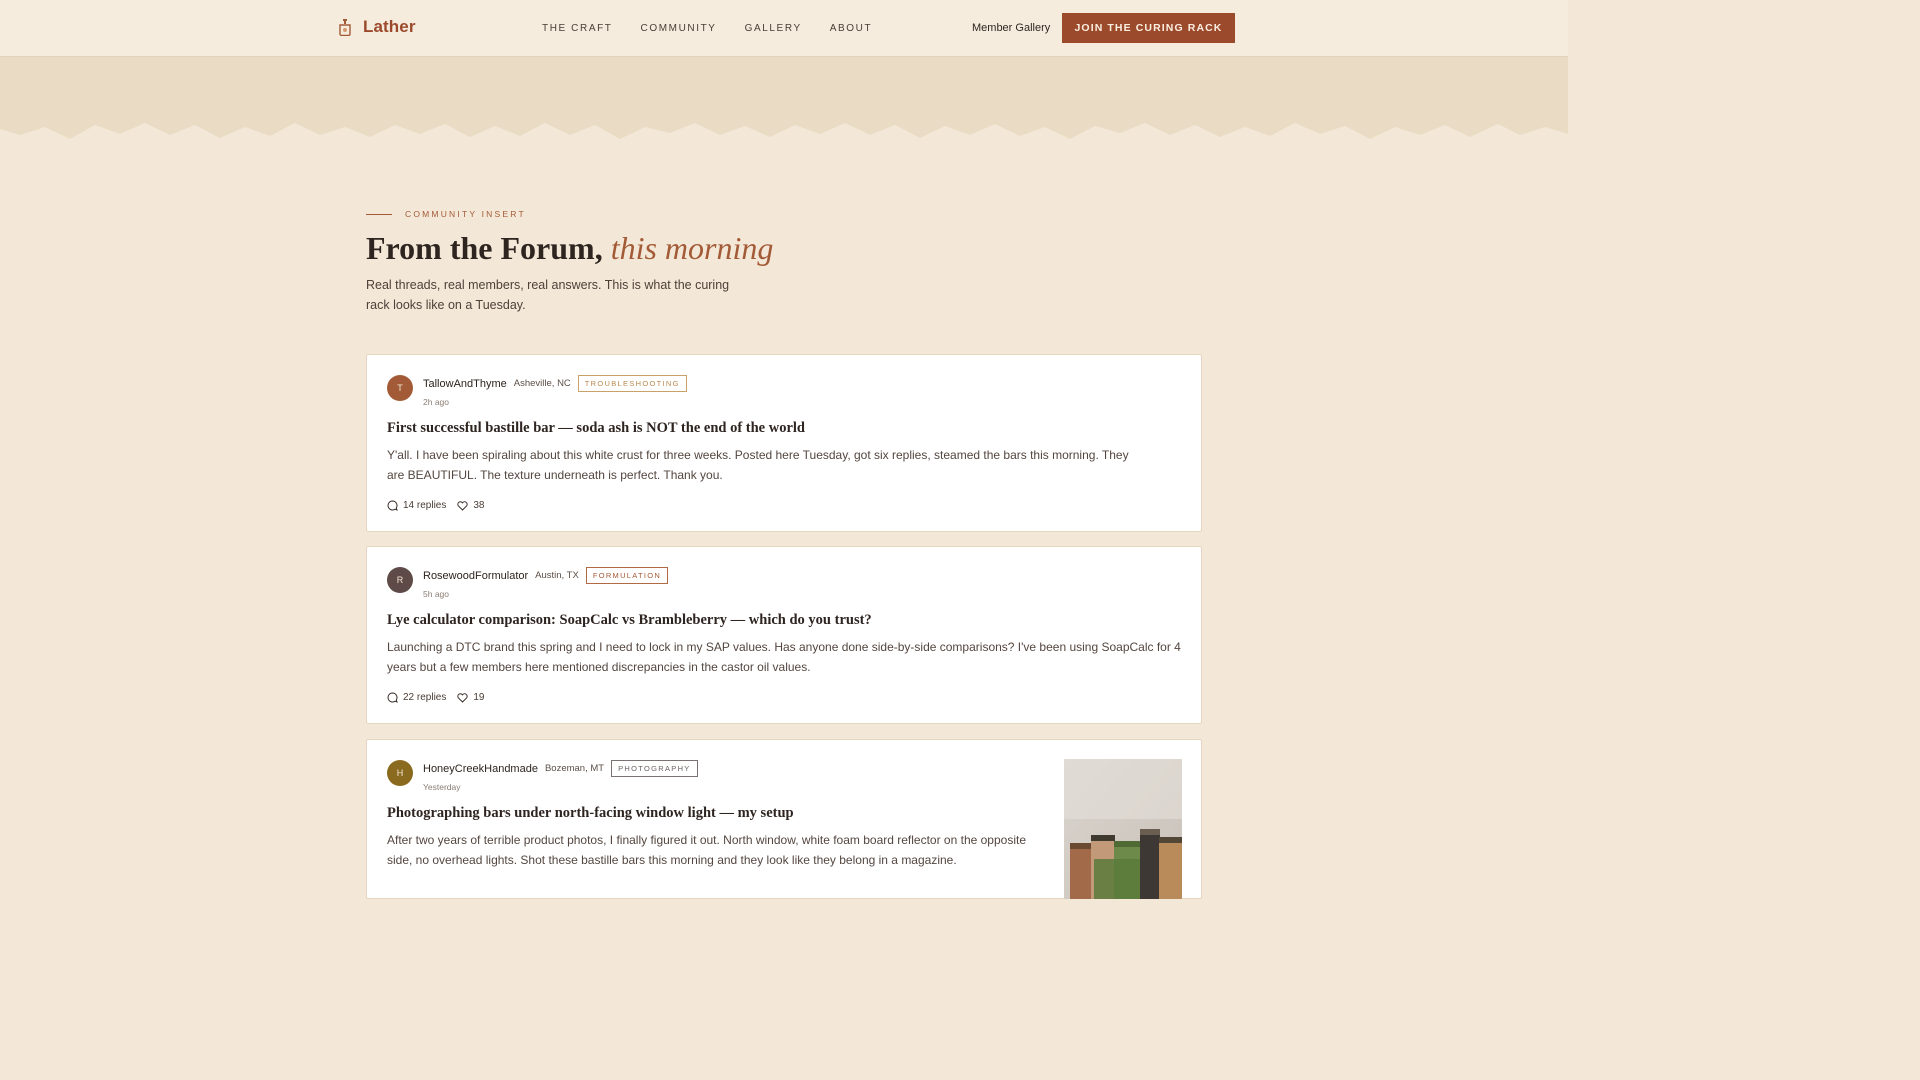 Image resolution: width=1920 pixels, height=1080 pixels. What do you see at coordinates (557, 575) in the screenshot?
I see `author-location: Austin, TX` at bounding box center [557, 575].